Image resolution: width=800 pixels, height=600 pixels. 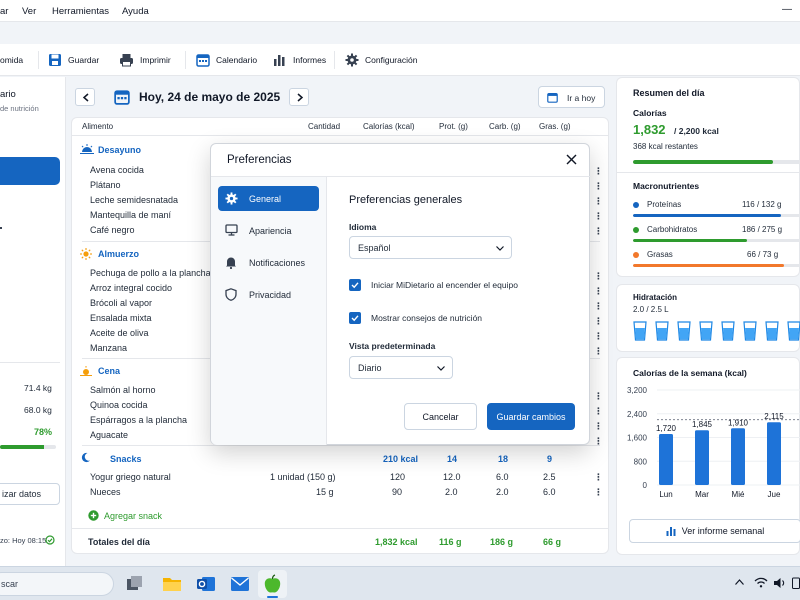 What do you see at coordinates (430, 247) in the screenshot?
I see `language-select: Español` at bounding box center [430, 247].